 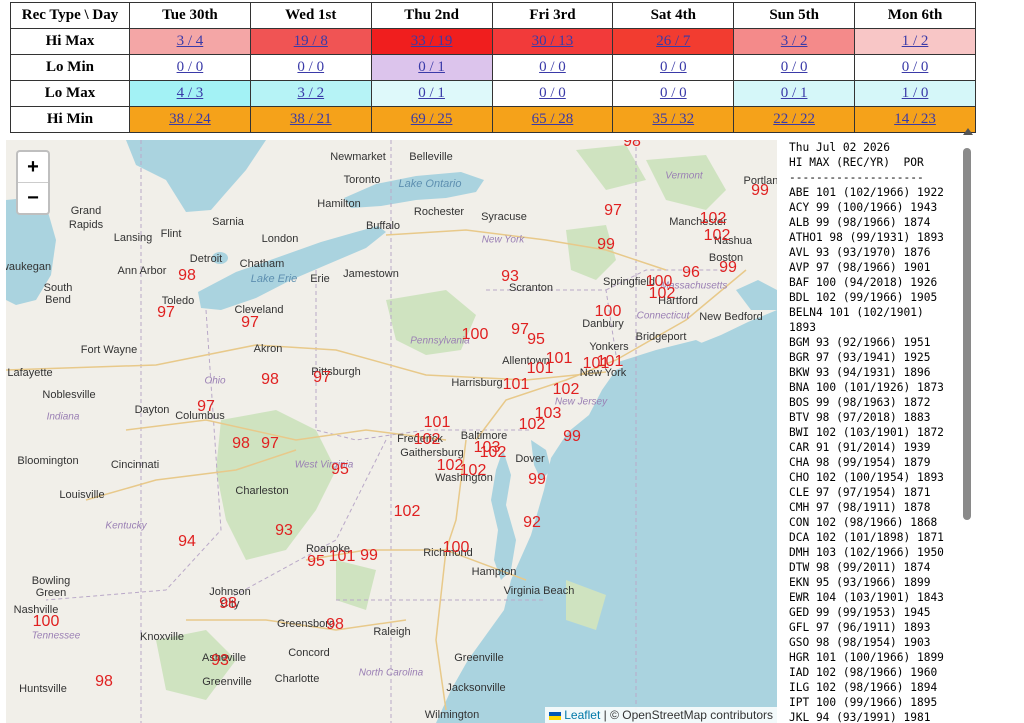 I want to click on record-count-link: 35 / 32, so click(x=673, y=119).